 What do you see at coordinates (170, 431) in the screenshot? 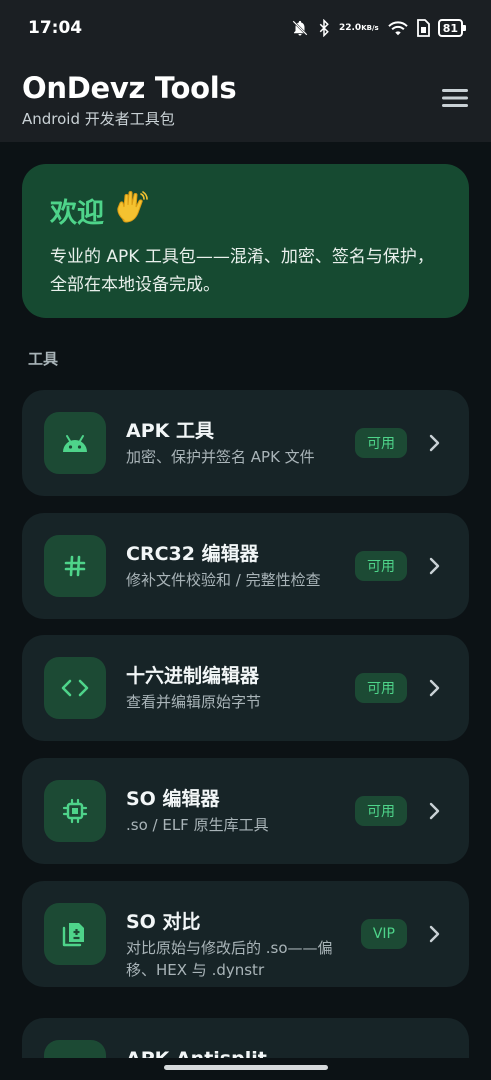
I see `tool-name: APK 工具` at bounding box center [170, 431].